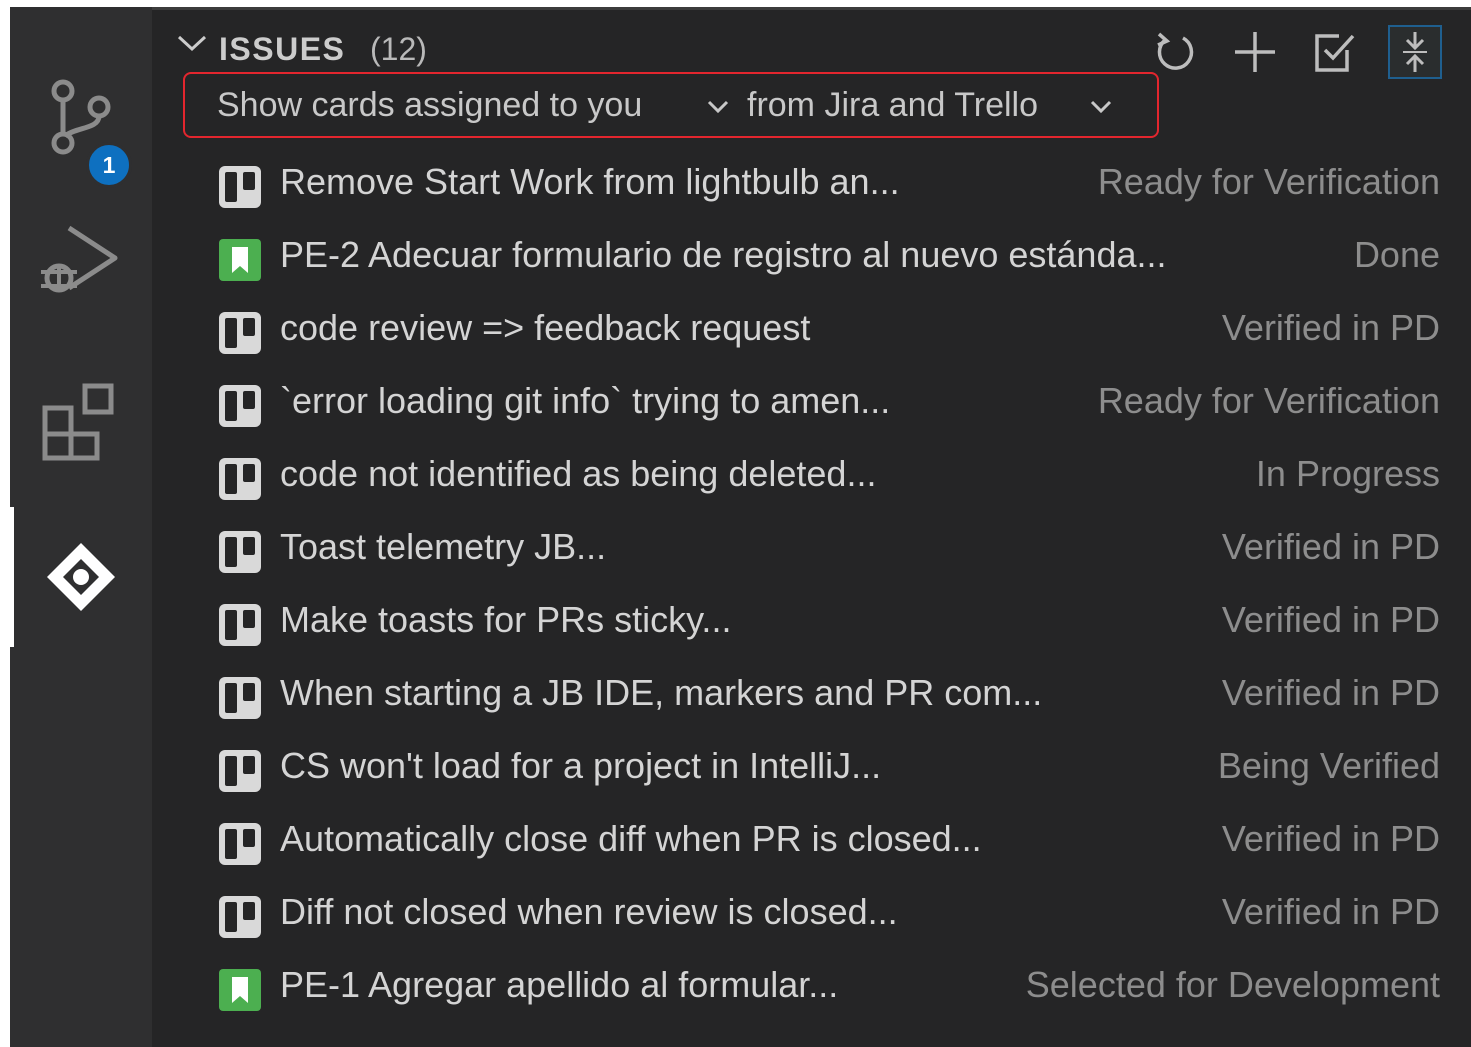 Image resolution: width=1471 pixels, height=1047 pixels. Describe the element at coordinates (1328, 765) in the screenshot. I see `issue-status: Being Verified` at that location.